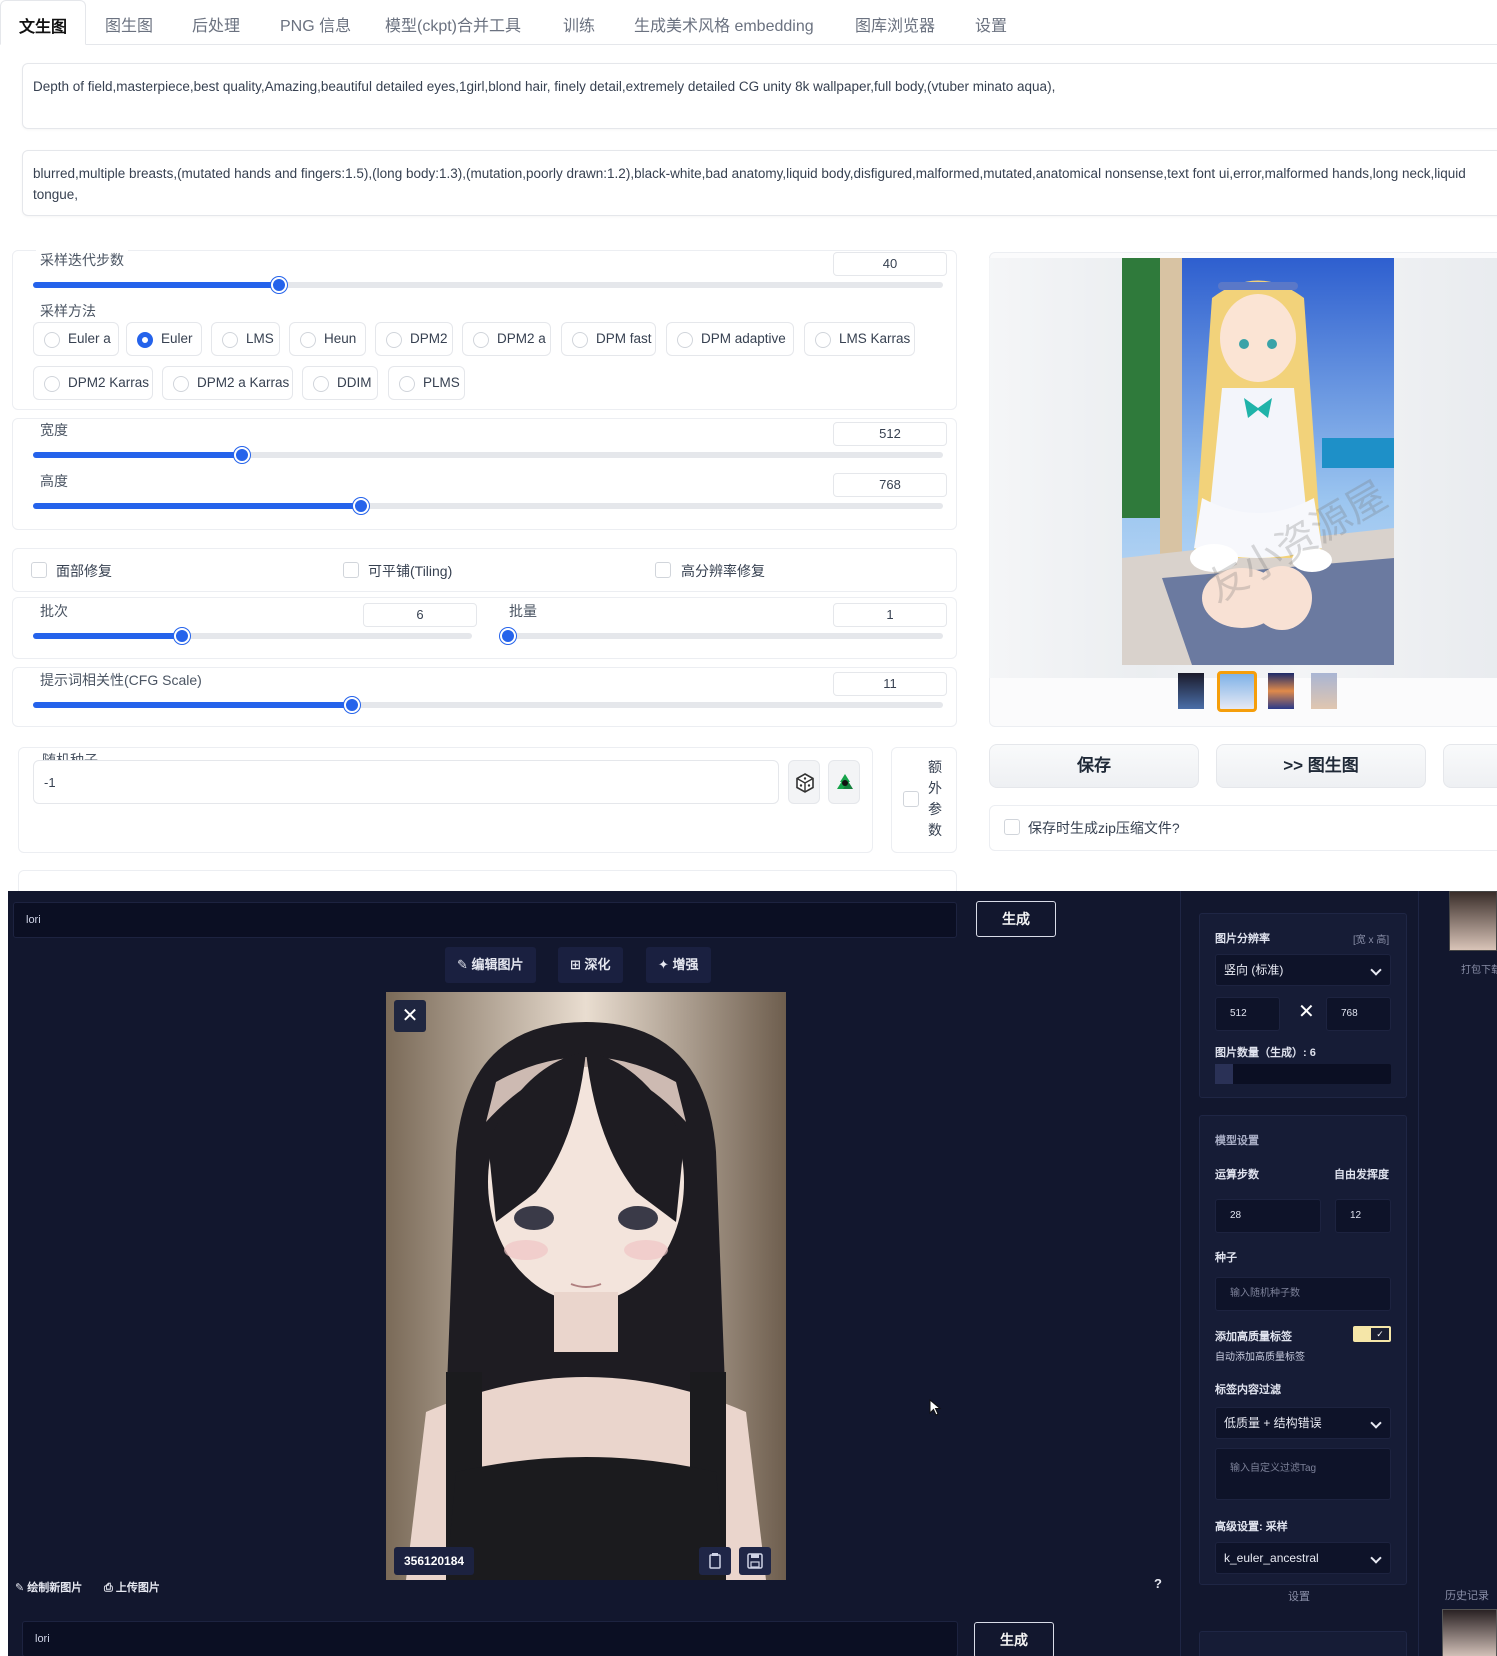 This screenshot has height=1656, width=1497. Describe the element at coordinates (715, 1561) in the screenshot. I see `copy-to-seed-button` at that location.